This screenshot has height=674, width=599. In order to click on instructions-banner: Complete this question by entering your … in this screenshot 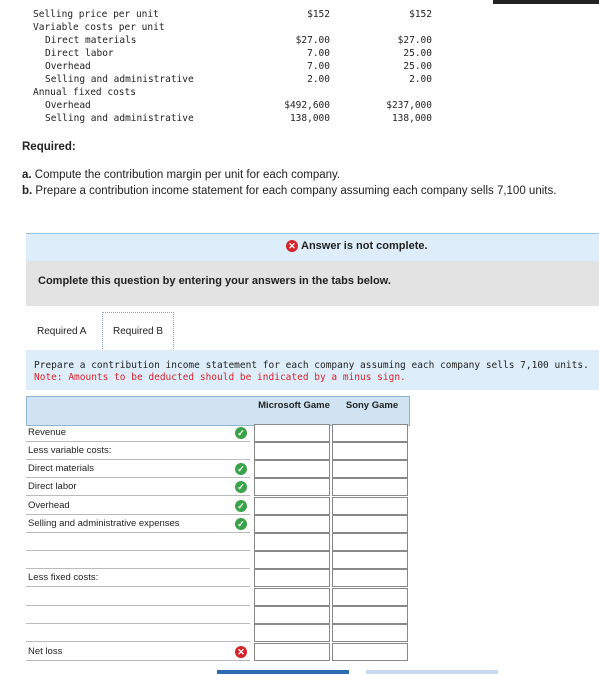, I will do `click(312, 283)`.